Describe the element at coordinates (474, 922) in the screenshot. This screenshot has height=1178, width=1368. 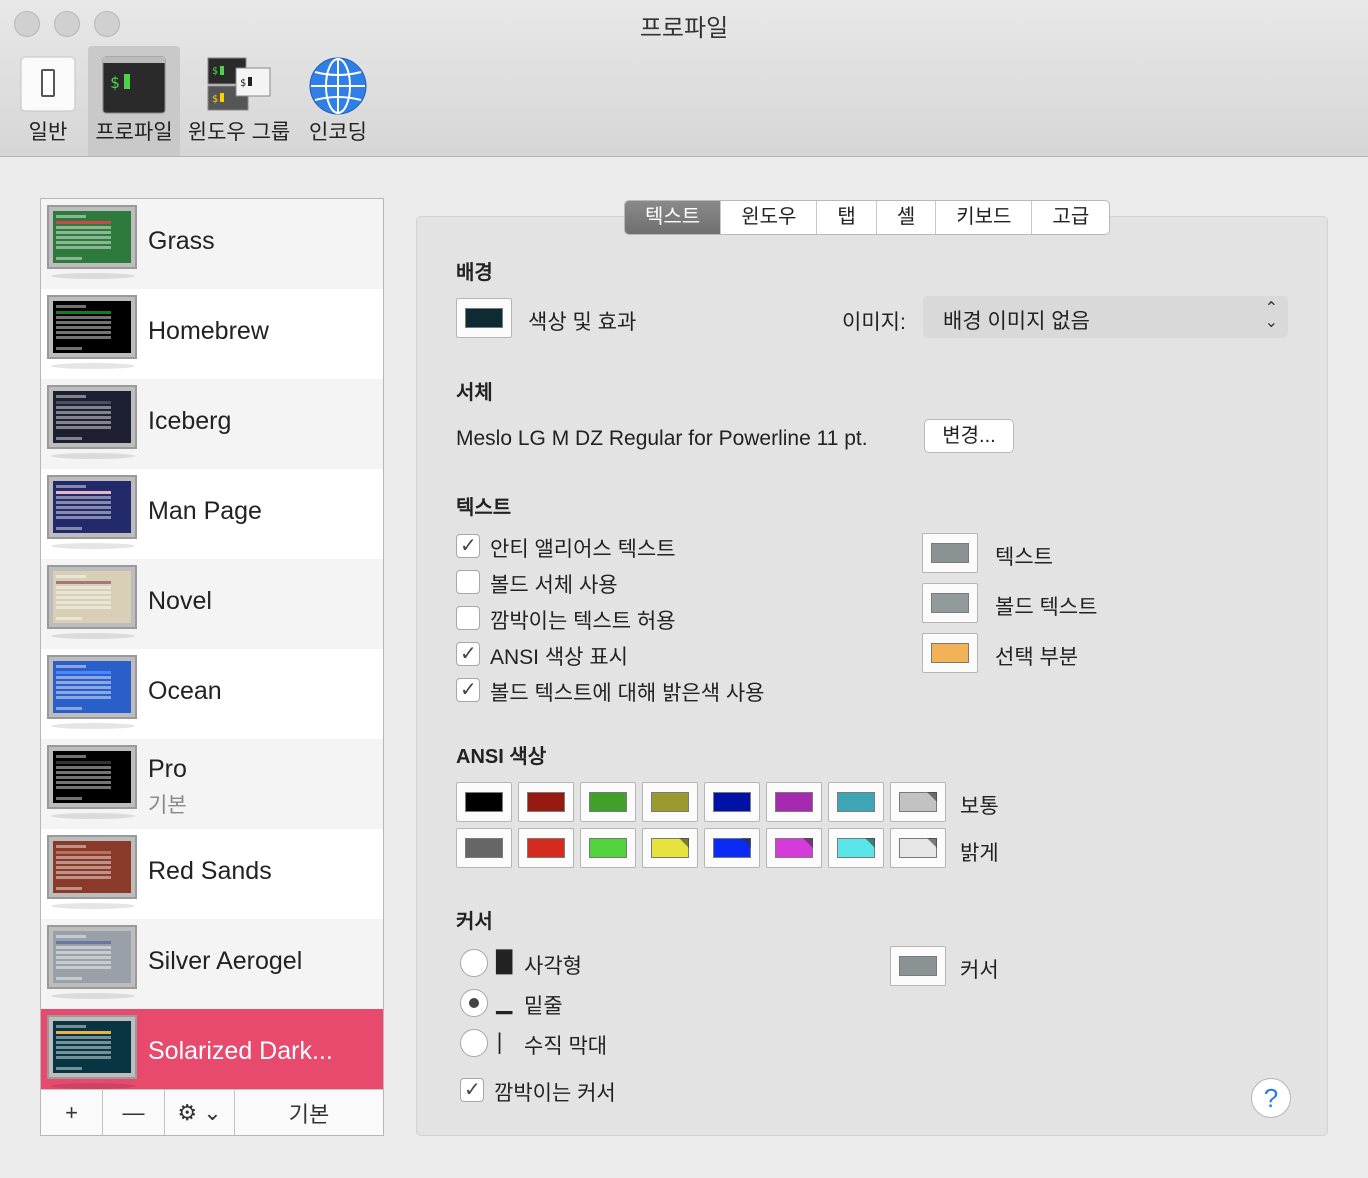
I see `cursor-heading: 커서` at that location.